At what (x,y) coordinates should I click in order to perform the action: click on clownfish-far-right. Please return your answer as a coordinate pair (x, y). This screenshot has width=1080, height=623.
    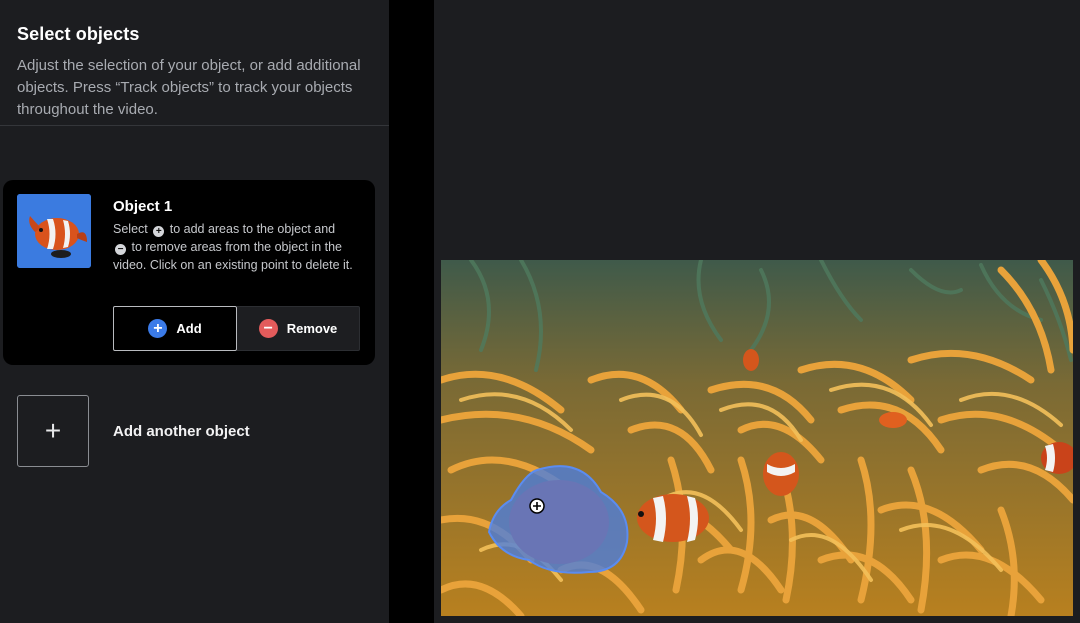
    Looking at the image, I should click on (1057, 458).